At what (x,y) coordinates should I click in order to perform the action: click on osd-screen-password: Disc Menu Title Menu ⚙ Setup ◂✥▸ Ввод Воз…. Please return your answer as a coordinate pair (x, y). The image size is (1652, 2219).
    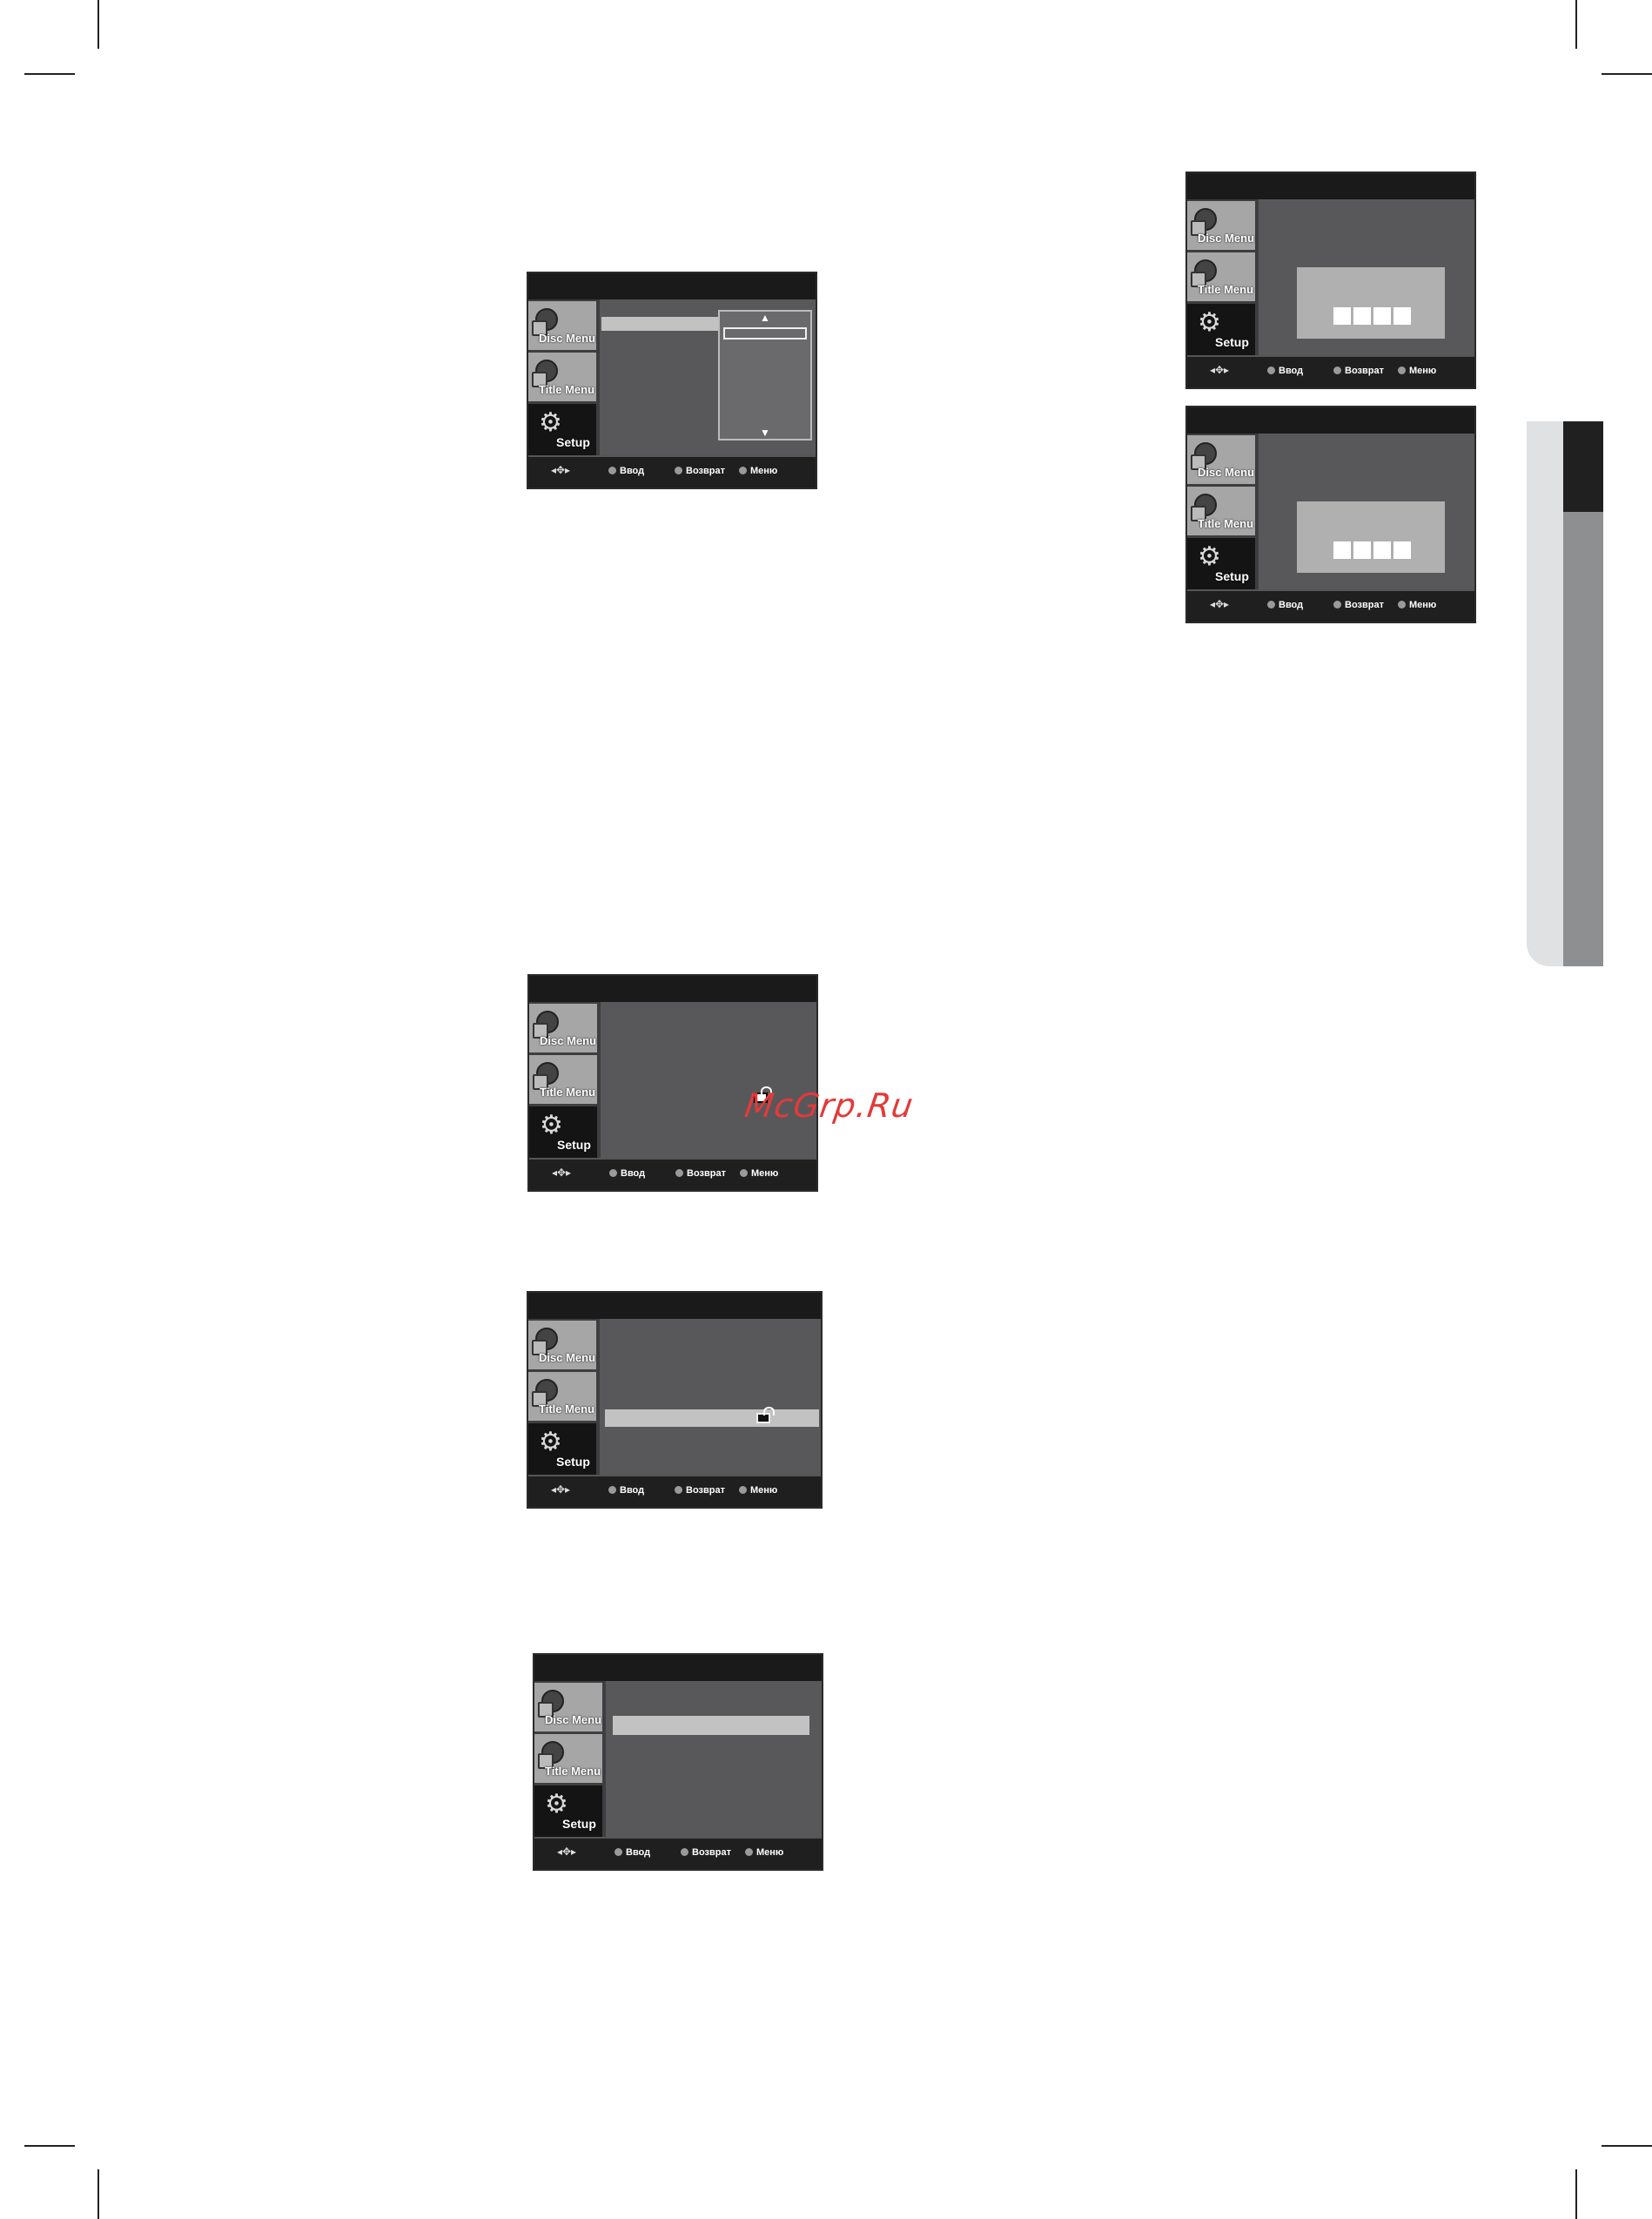
    Looking at the image, I should click on (1330, 280).